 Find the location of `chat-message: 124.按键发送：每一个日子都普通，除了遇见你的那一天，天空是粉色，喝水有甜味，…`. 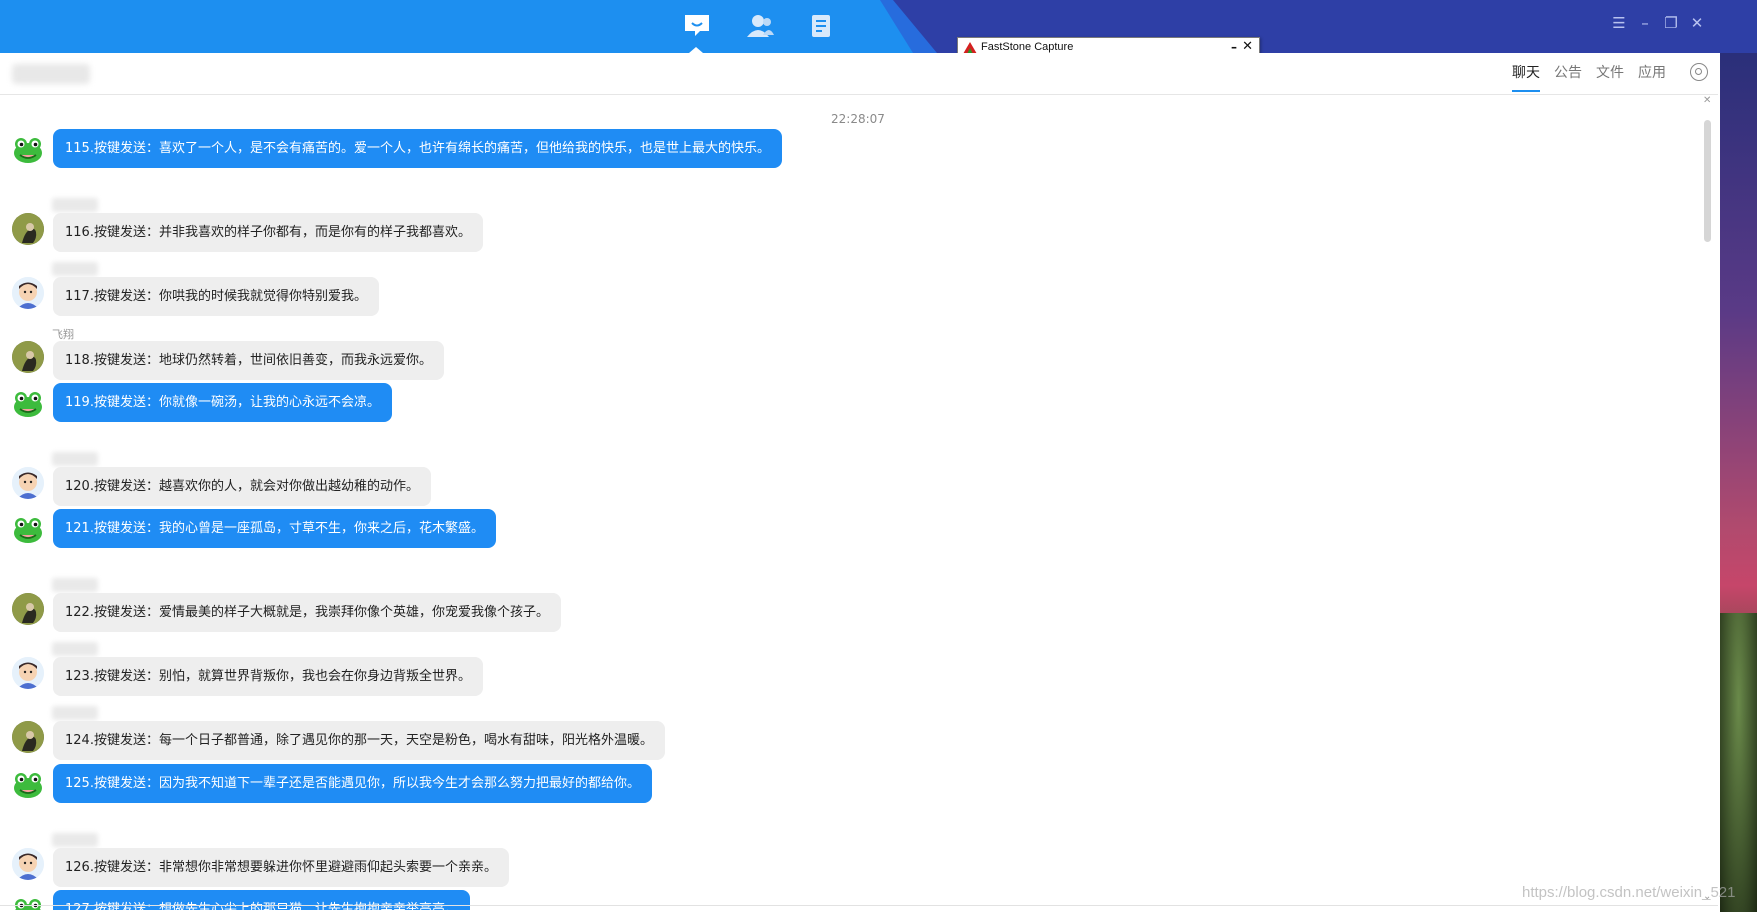

chat-message: 124.按键发送：每一个日子都普通，除了遇见你的那一天，天空是粉色，喝水有甜味，… is located at coordinates (845, 730).